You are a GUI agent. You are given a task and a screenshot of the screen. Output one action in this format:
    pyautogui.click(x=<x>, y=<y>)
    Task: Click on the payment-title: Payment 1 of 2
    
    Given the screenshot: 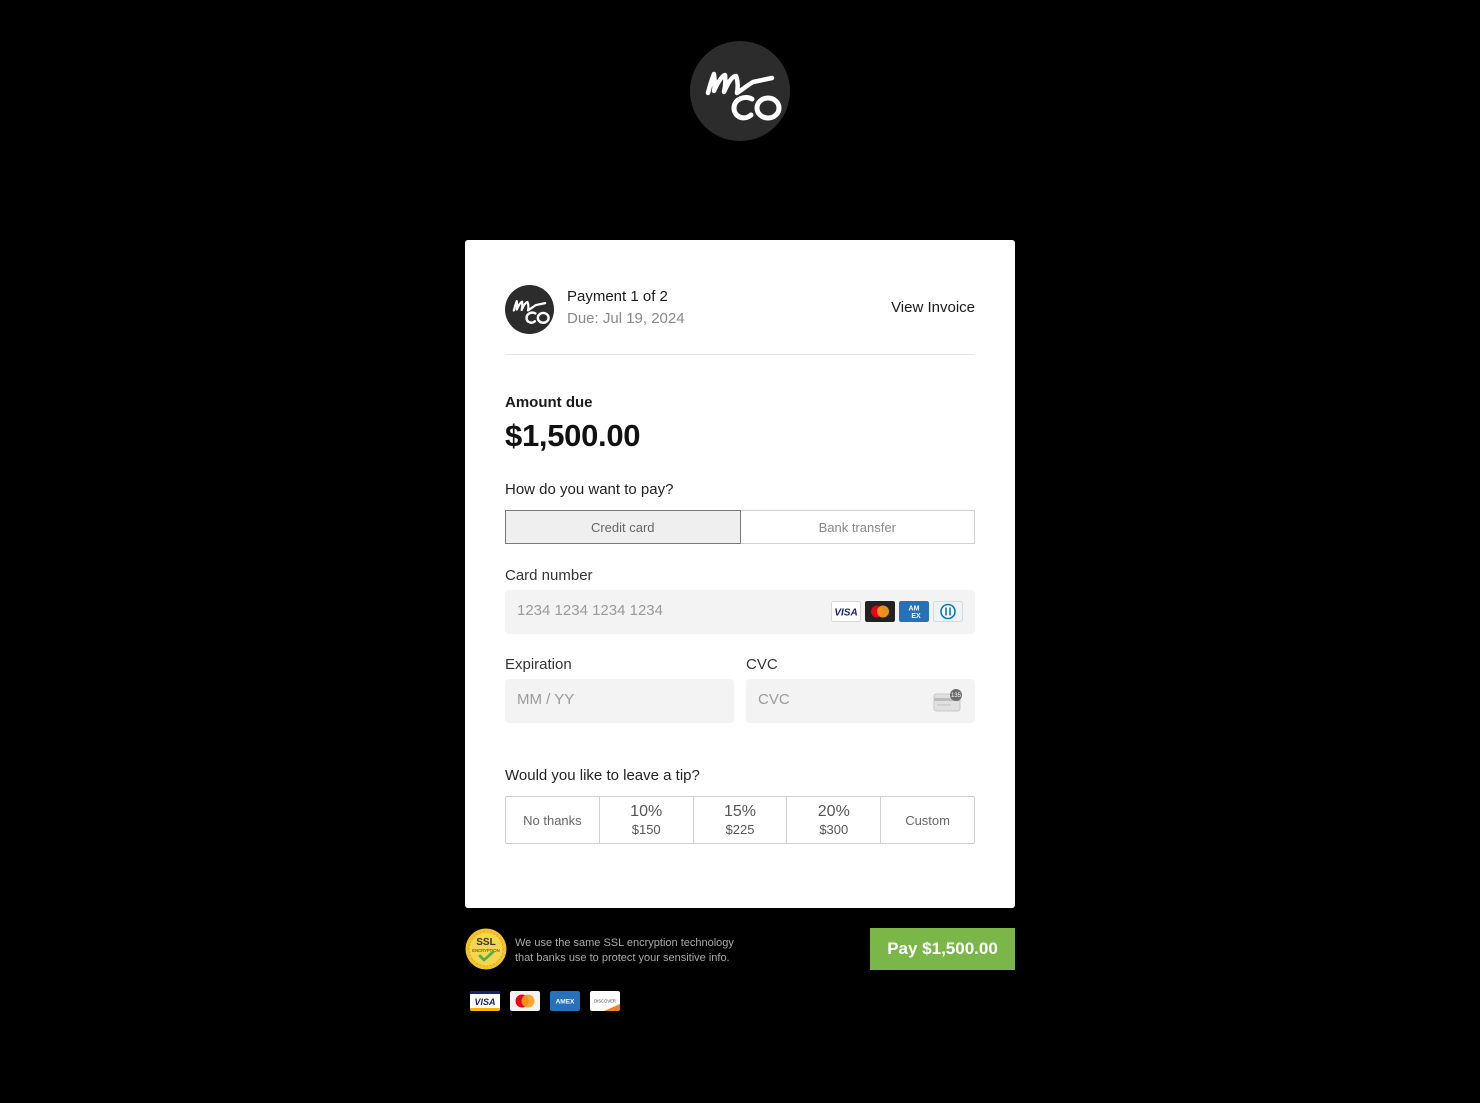 What is the action you would take?
    pyautogui.click(x=617, y=296)
    